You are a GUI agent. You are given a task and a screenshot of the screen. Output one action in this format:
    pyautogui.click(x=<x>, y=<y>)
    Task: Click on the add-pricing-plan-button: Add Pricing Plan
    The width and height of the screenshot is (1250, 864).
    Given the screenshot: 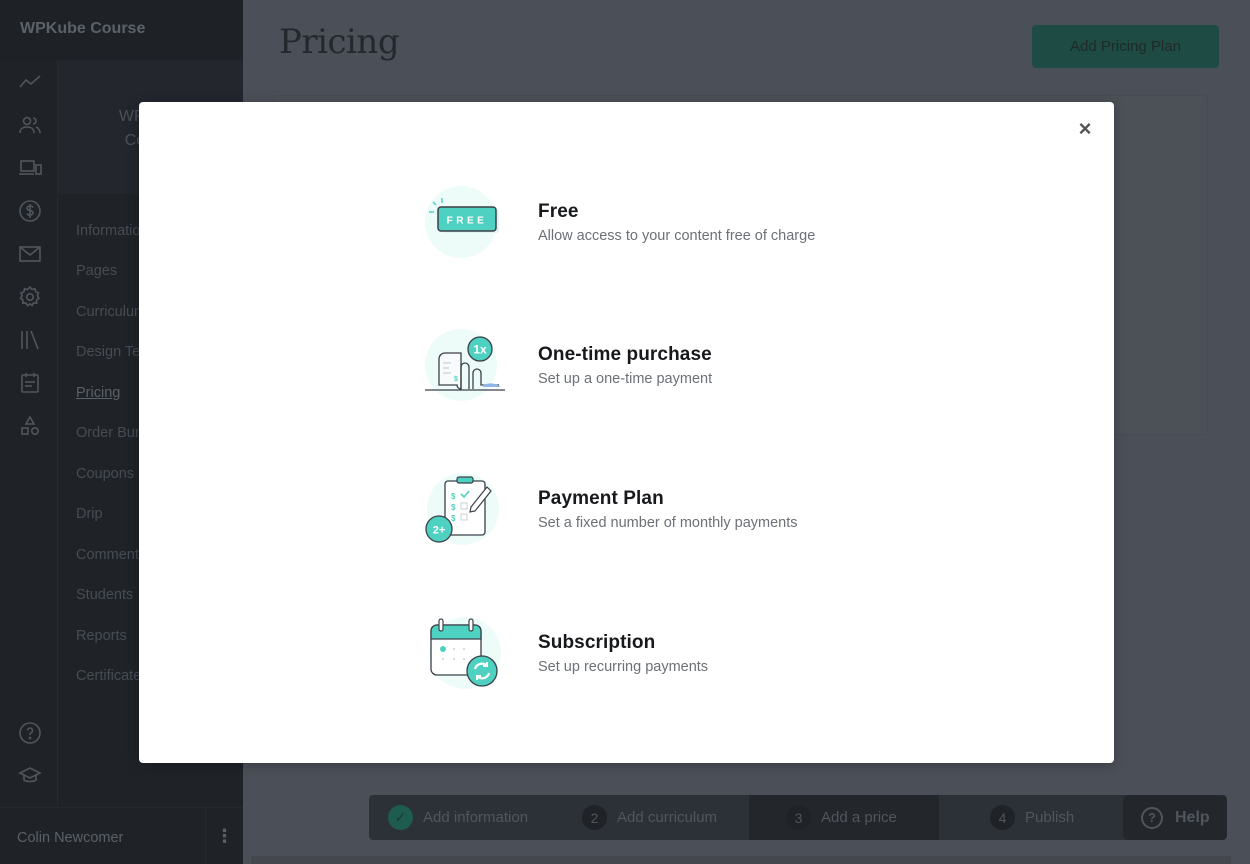 What is the action you would take?
    pyautogui.click(x=1125, y=46)
    